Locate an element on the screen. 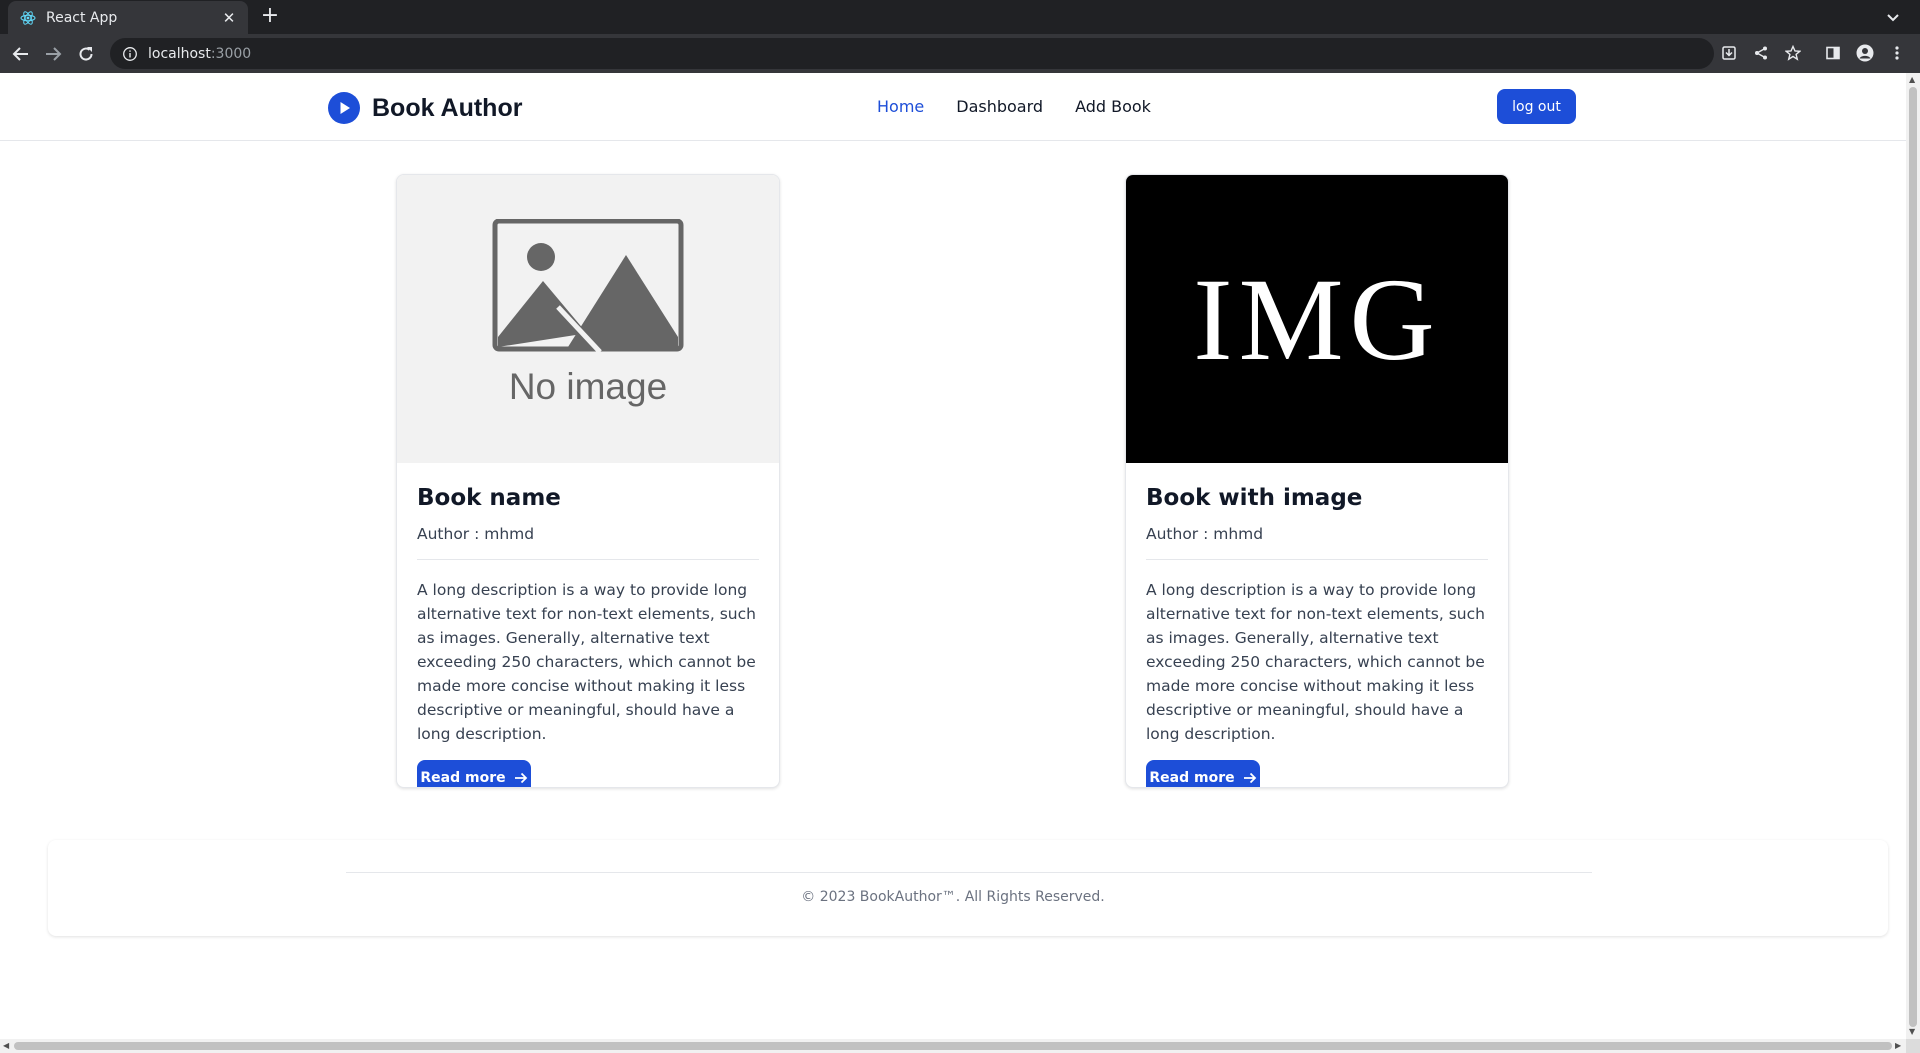 The height and width of the screenshot is (1053, 1920). horizontal-scrollbar: ◀ ▶ is located at coordinates (953, 1046).